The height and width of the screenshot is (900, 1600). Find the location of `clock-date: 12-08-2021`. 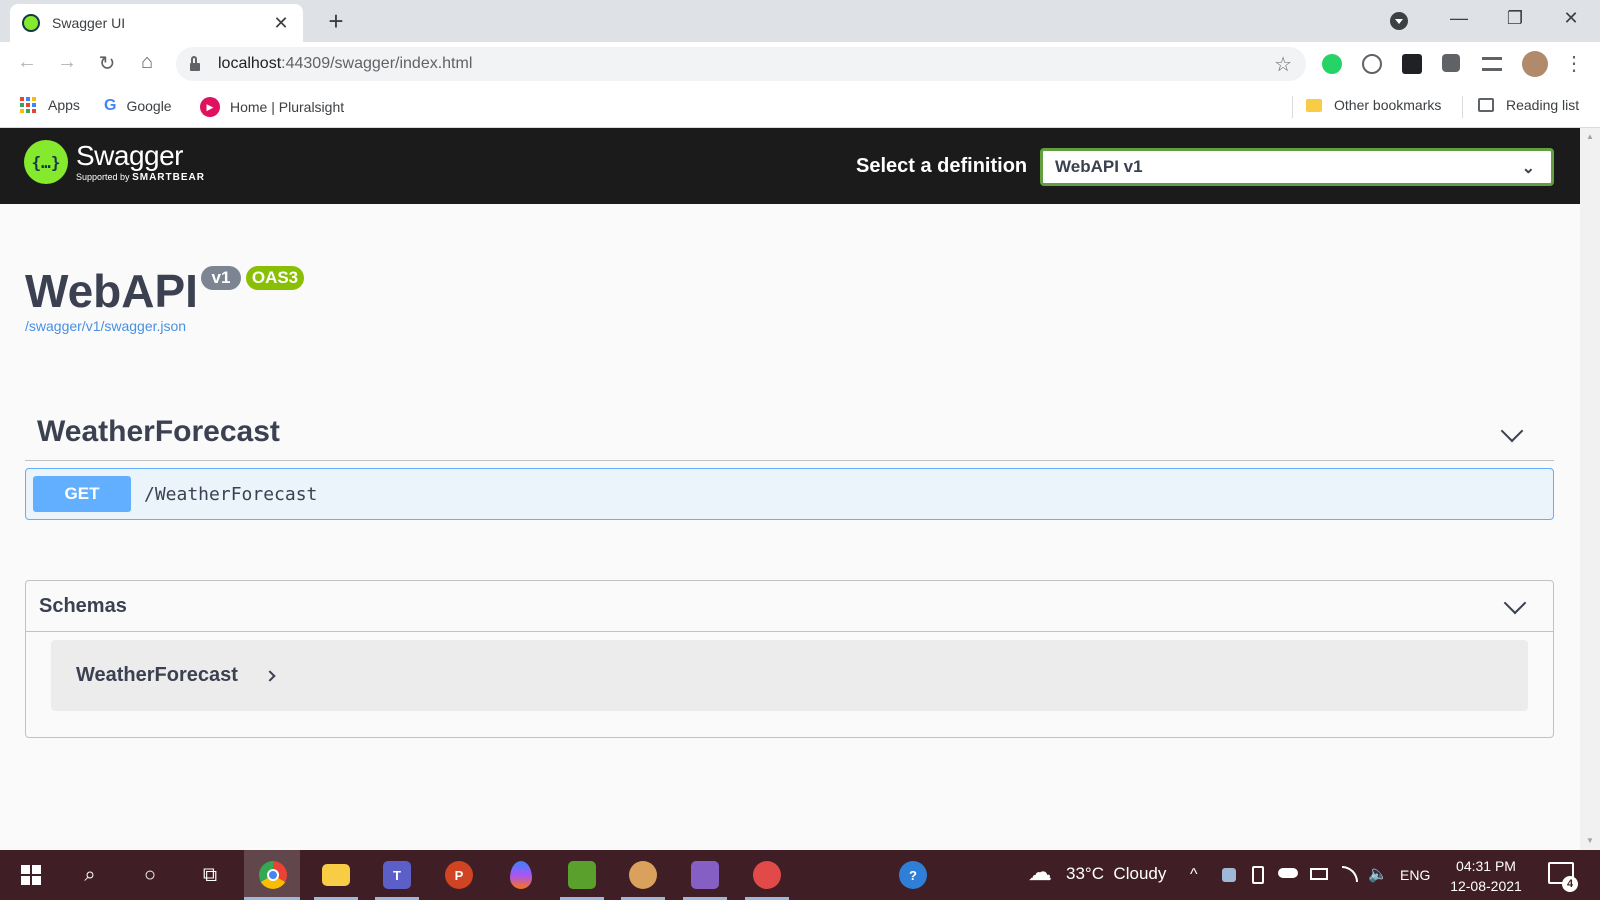

clock-date: 12-08-2021 is located at coordinates (1486, 886).